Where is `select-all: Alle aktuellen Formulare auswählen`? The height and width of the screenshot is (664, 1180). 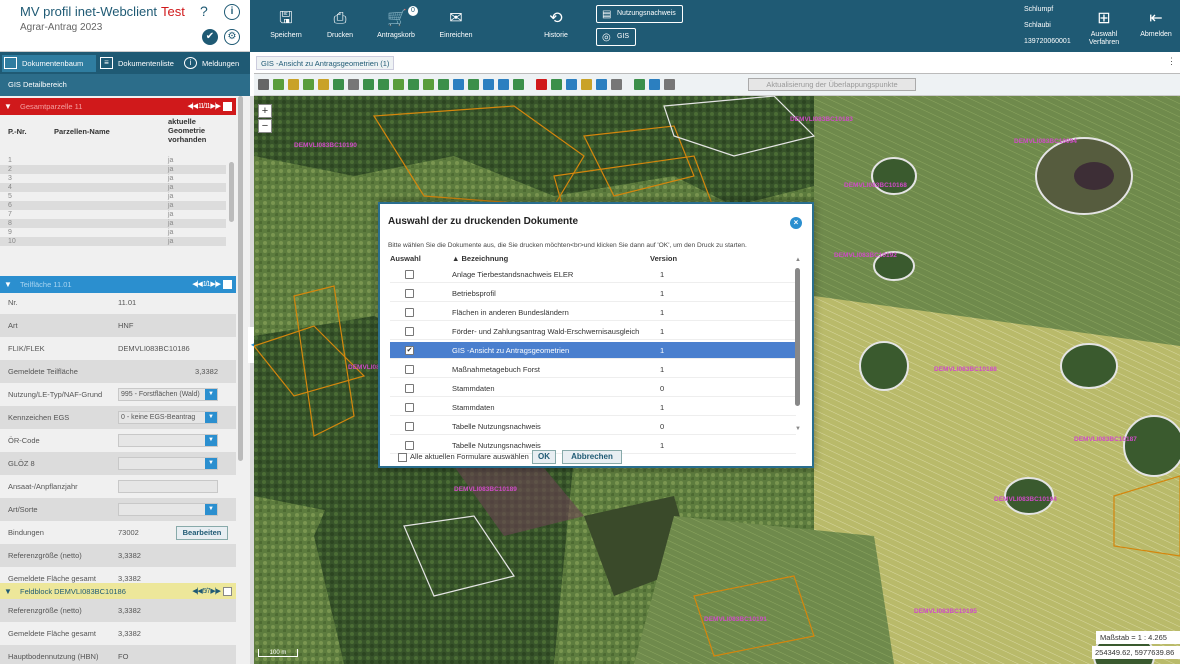
select-all: Alle aktuellen Formulare auswählen is located at coordinates (463, 457).